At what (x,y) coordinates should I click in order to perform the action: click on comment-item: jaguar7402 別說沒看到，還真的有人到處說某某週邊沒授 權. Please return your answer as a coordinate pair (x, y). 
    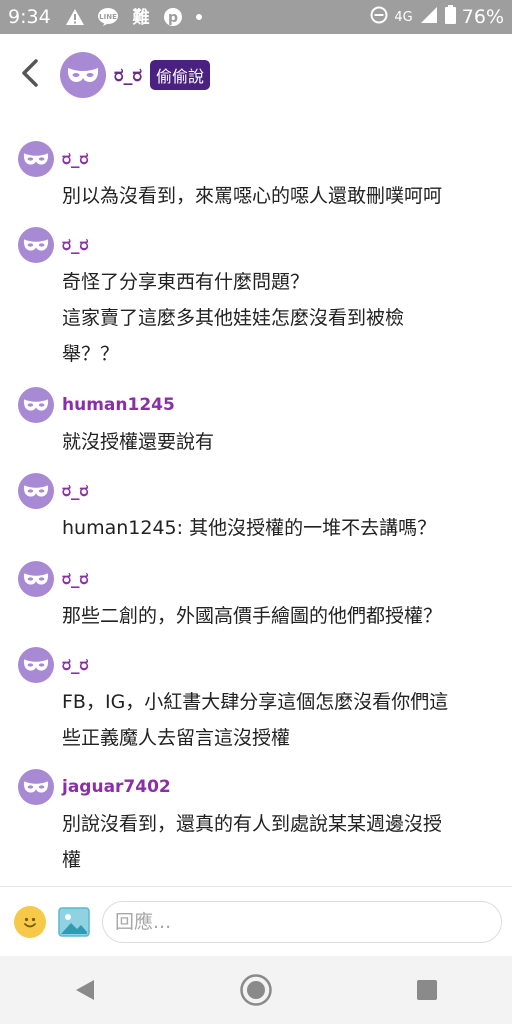
    Looking at the image, I should click on (256, 823).